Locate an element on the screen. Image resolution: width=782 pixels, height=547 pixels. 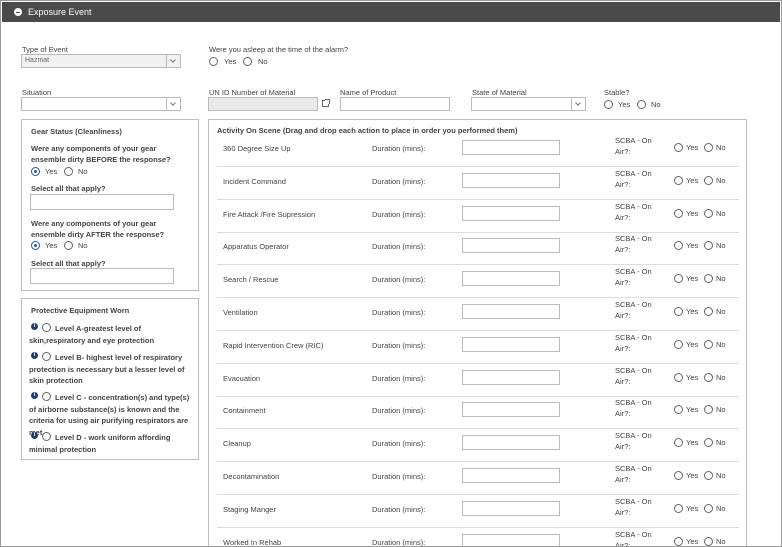
collapse-icon is located at coordinates (18, 12).